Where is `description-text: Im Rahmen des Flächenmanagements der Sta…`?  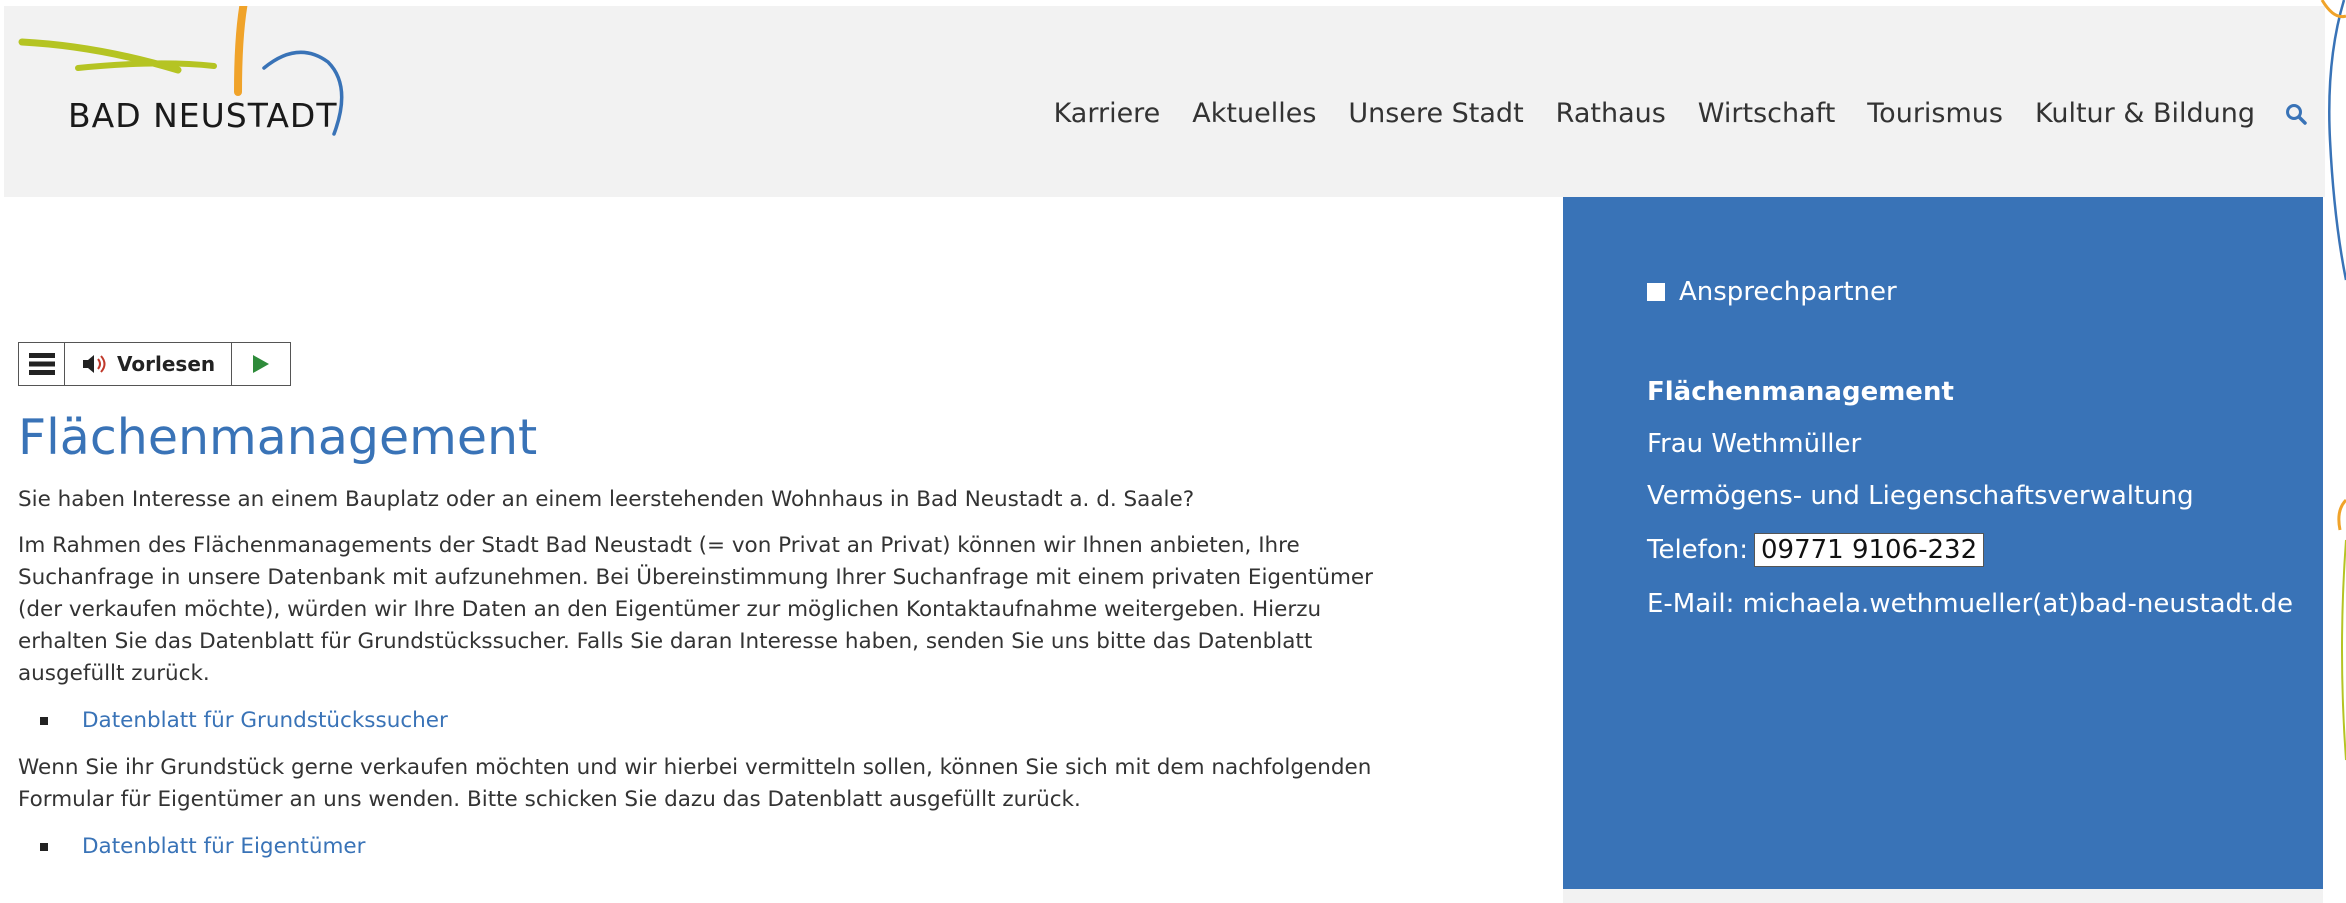
description-text: Im Rahmen des Flächenmanagements der Sta… is located at coordinates (696, 610).